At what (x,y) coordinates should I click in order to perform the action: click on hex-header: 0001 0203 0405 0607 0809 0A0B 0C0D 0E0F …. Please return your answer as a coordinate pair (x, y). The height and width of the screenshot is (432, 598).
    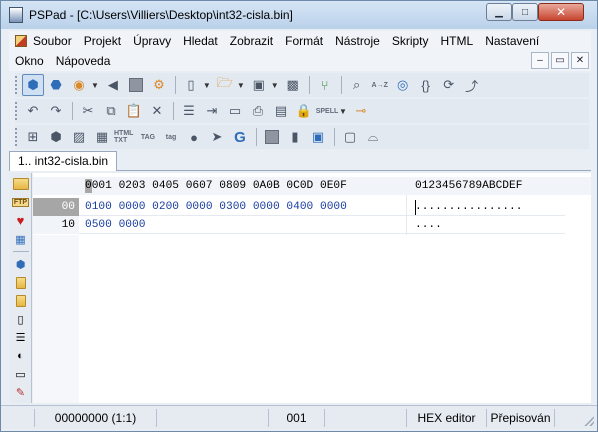
    Looking at the image, I should click on (312, 186).